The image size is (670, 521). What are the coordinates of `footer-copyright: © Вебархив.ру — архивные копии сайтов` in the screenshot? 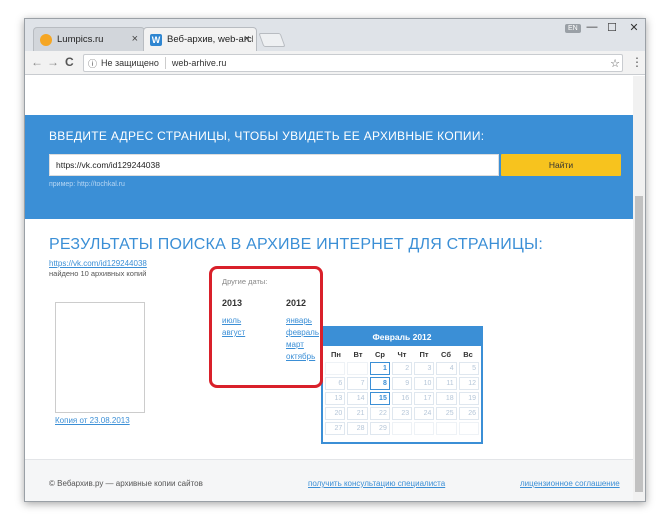 It's located at (126, 483).